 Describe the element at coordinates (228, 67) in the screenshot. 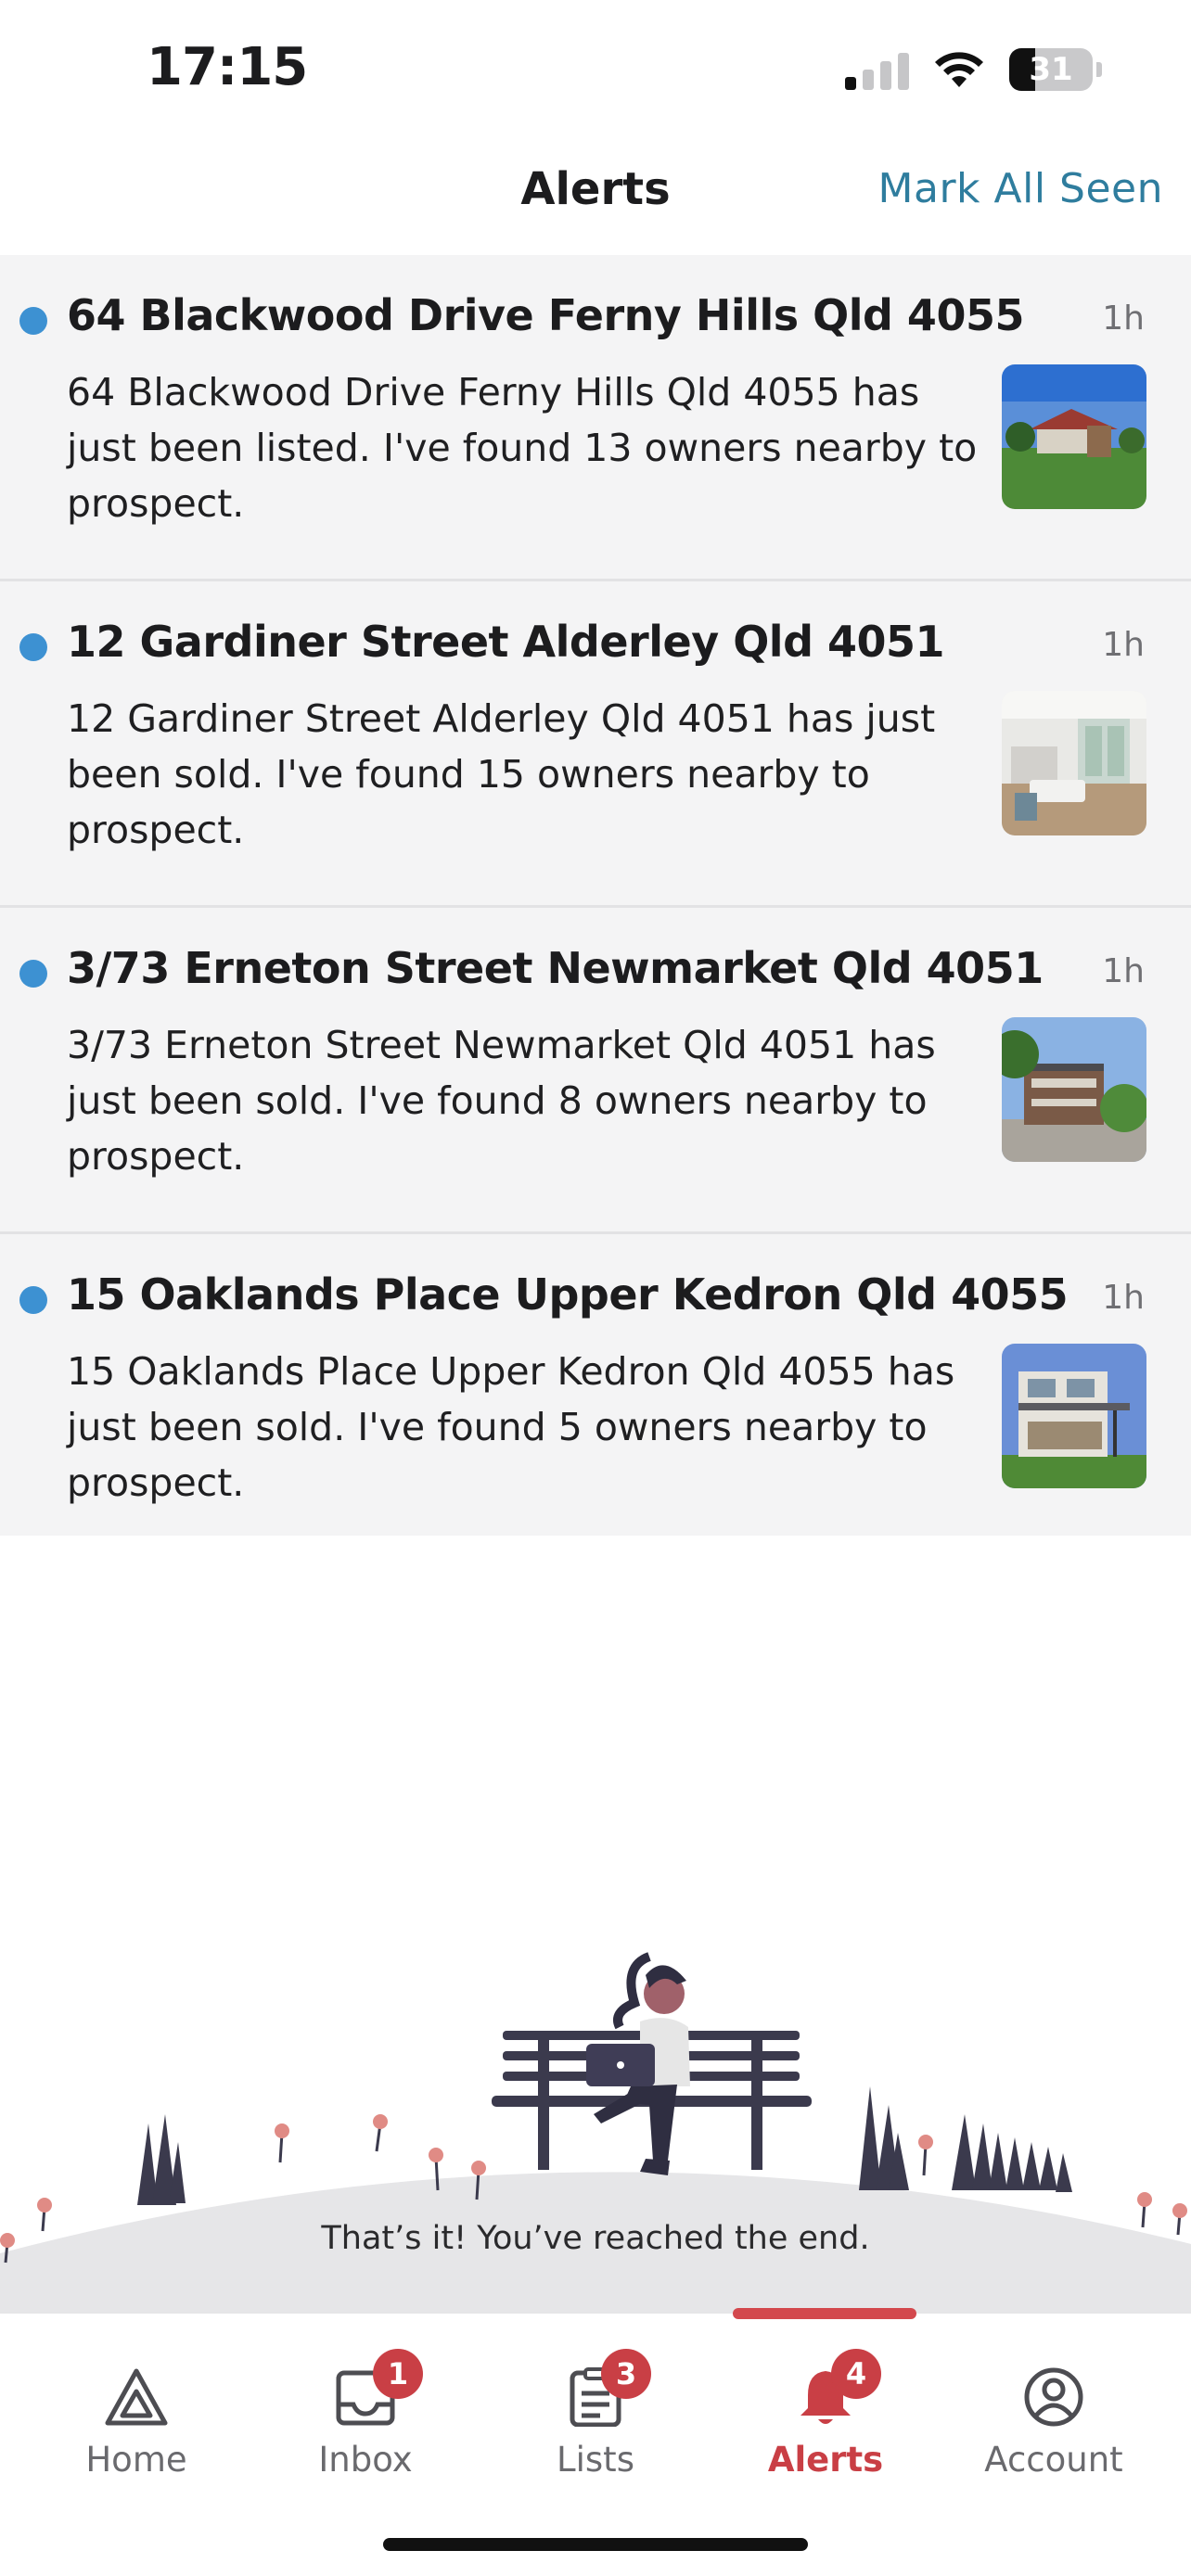

I see `status-time: 17:15` at that location.